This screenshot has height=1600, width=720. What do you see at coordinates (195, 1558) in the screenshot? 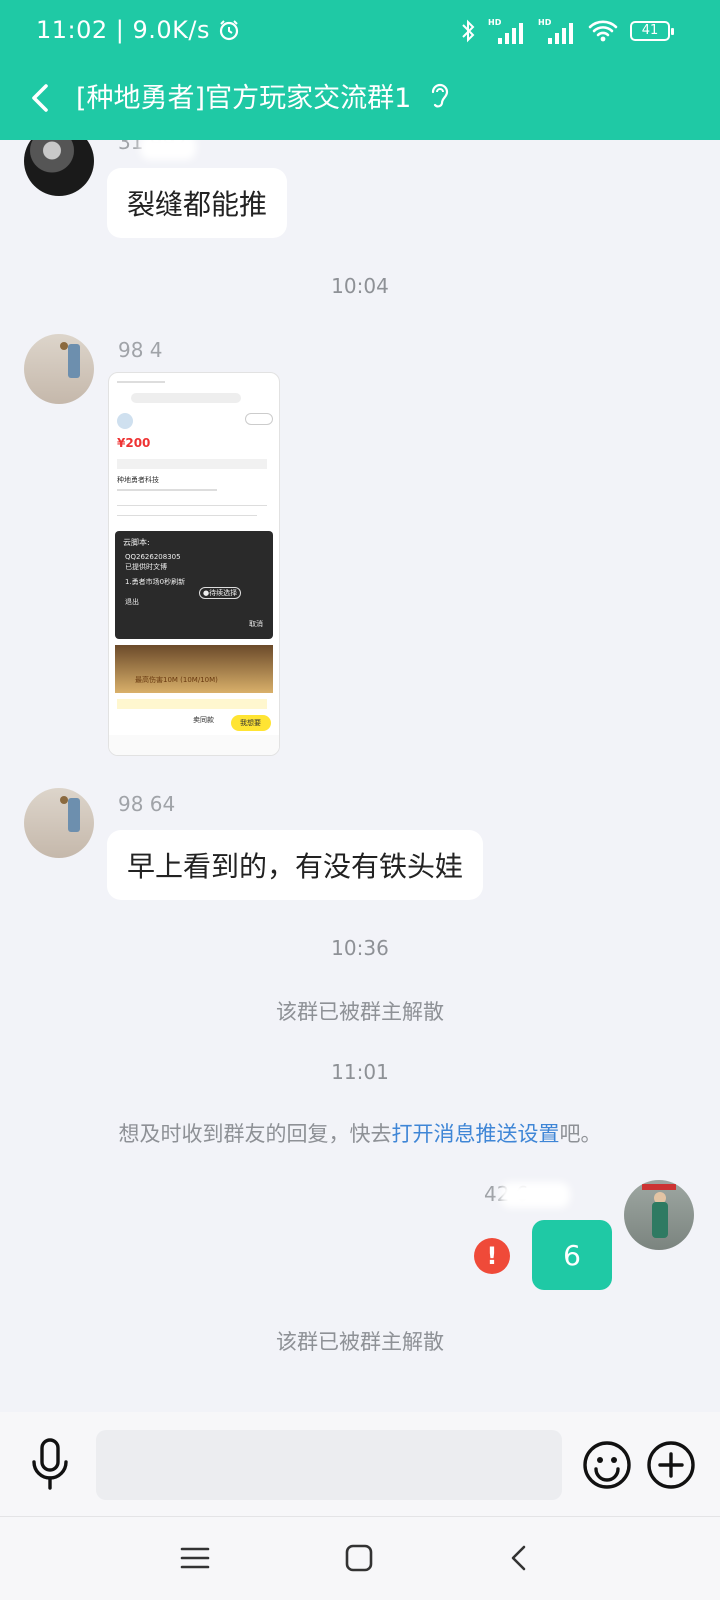
I see `menu-icon` at bounding box center [195, 1558].